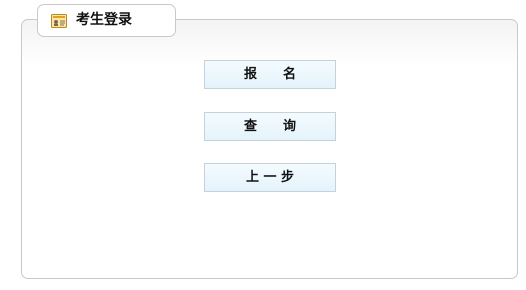 Image resolution: width=526 pixels, height=290 pixels. What do you see at coordinates (270, 74) in the screenshot?
I see `register-button: 报 名` at bounding box center [270, 74].